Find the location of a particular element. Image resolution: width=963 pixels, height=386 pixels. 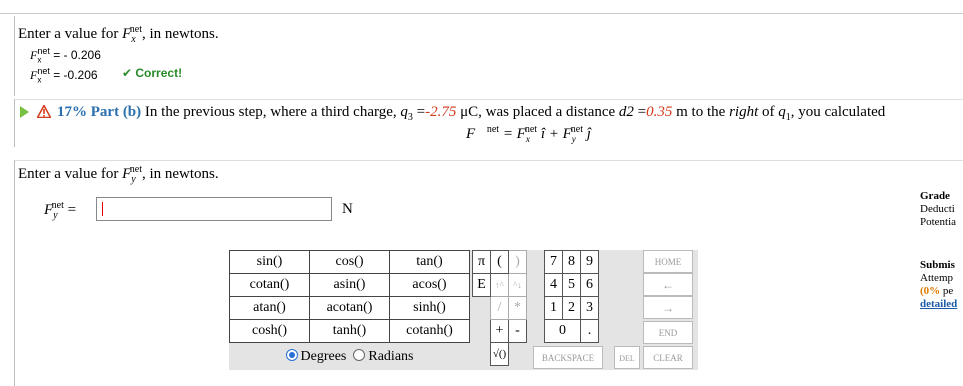

key-6: 6 is located at coordinates (589, 285).